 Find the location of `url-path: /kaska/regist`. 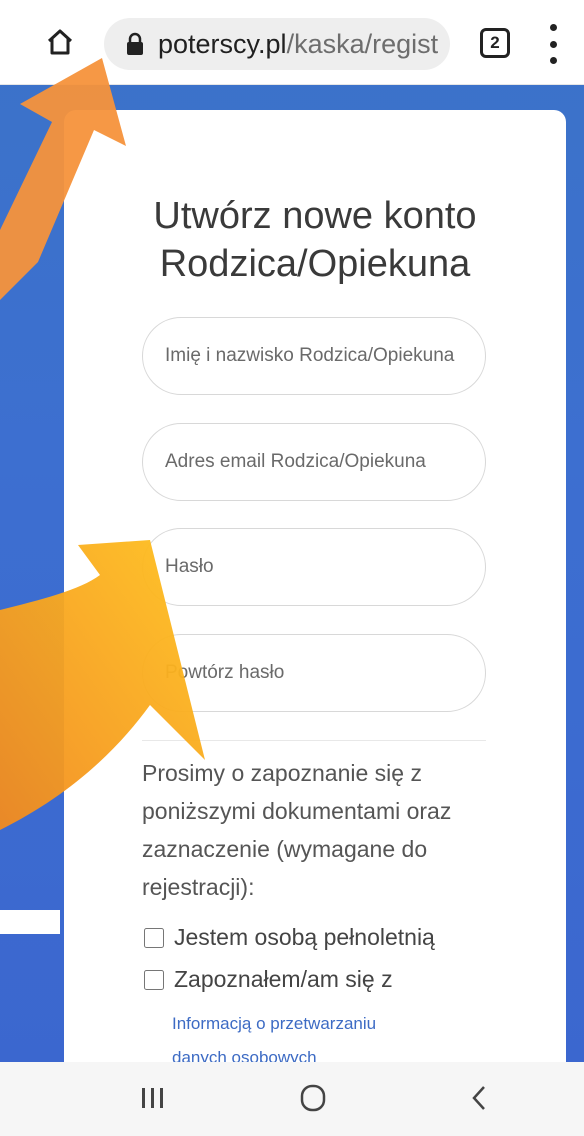

url-path: /kaska/regist is located at coordinates (362, 43).